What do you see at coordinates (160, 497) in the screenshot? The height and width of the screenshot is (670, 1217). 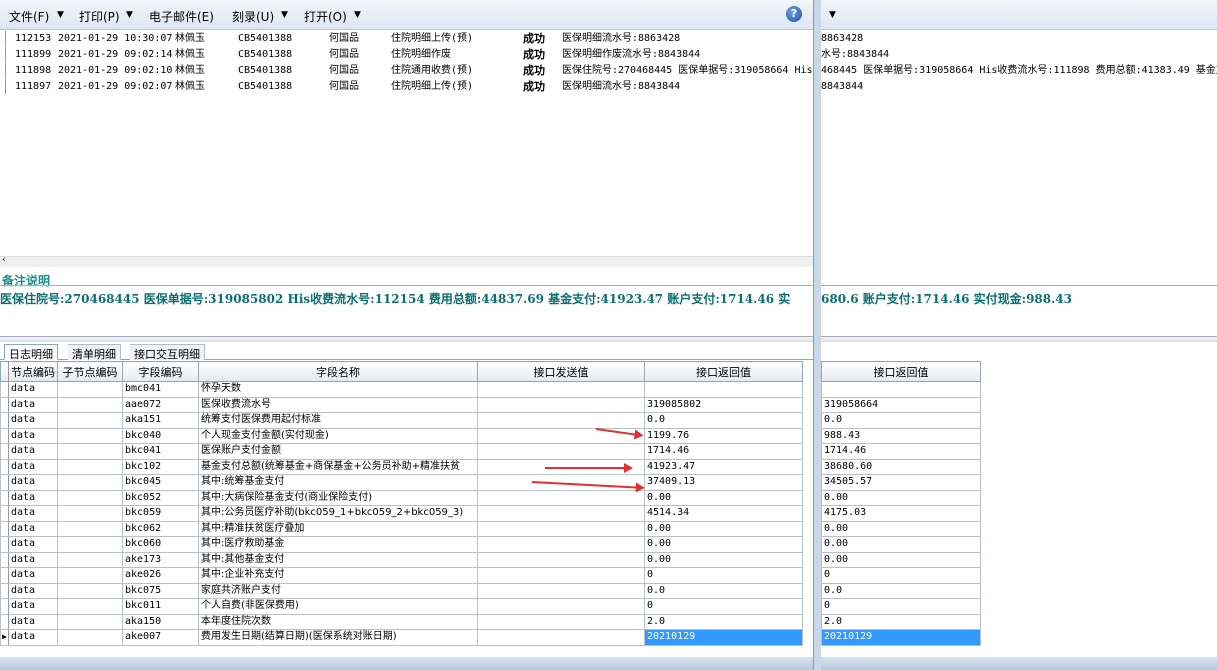 I see `cell-code: bkc052` at bounding box center [160, 497].